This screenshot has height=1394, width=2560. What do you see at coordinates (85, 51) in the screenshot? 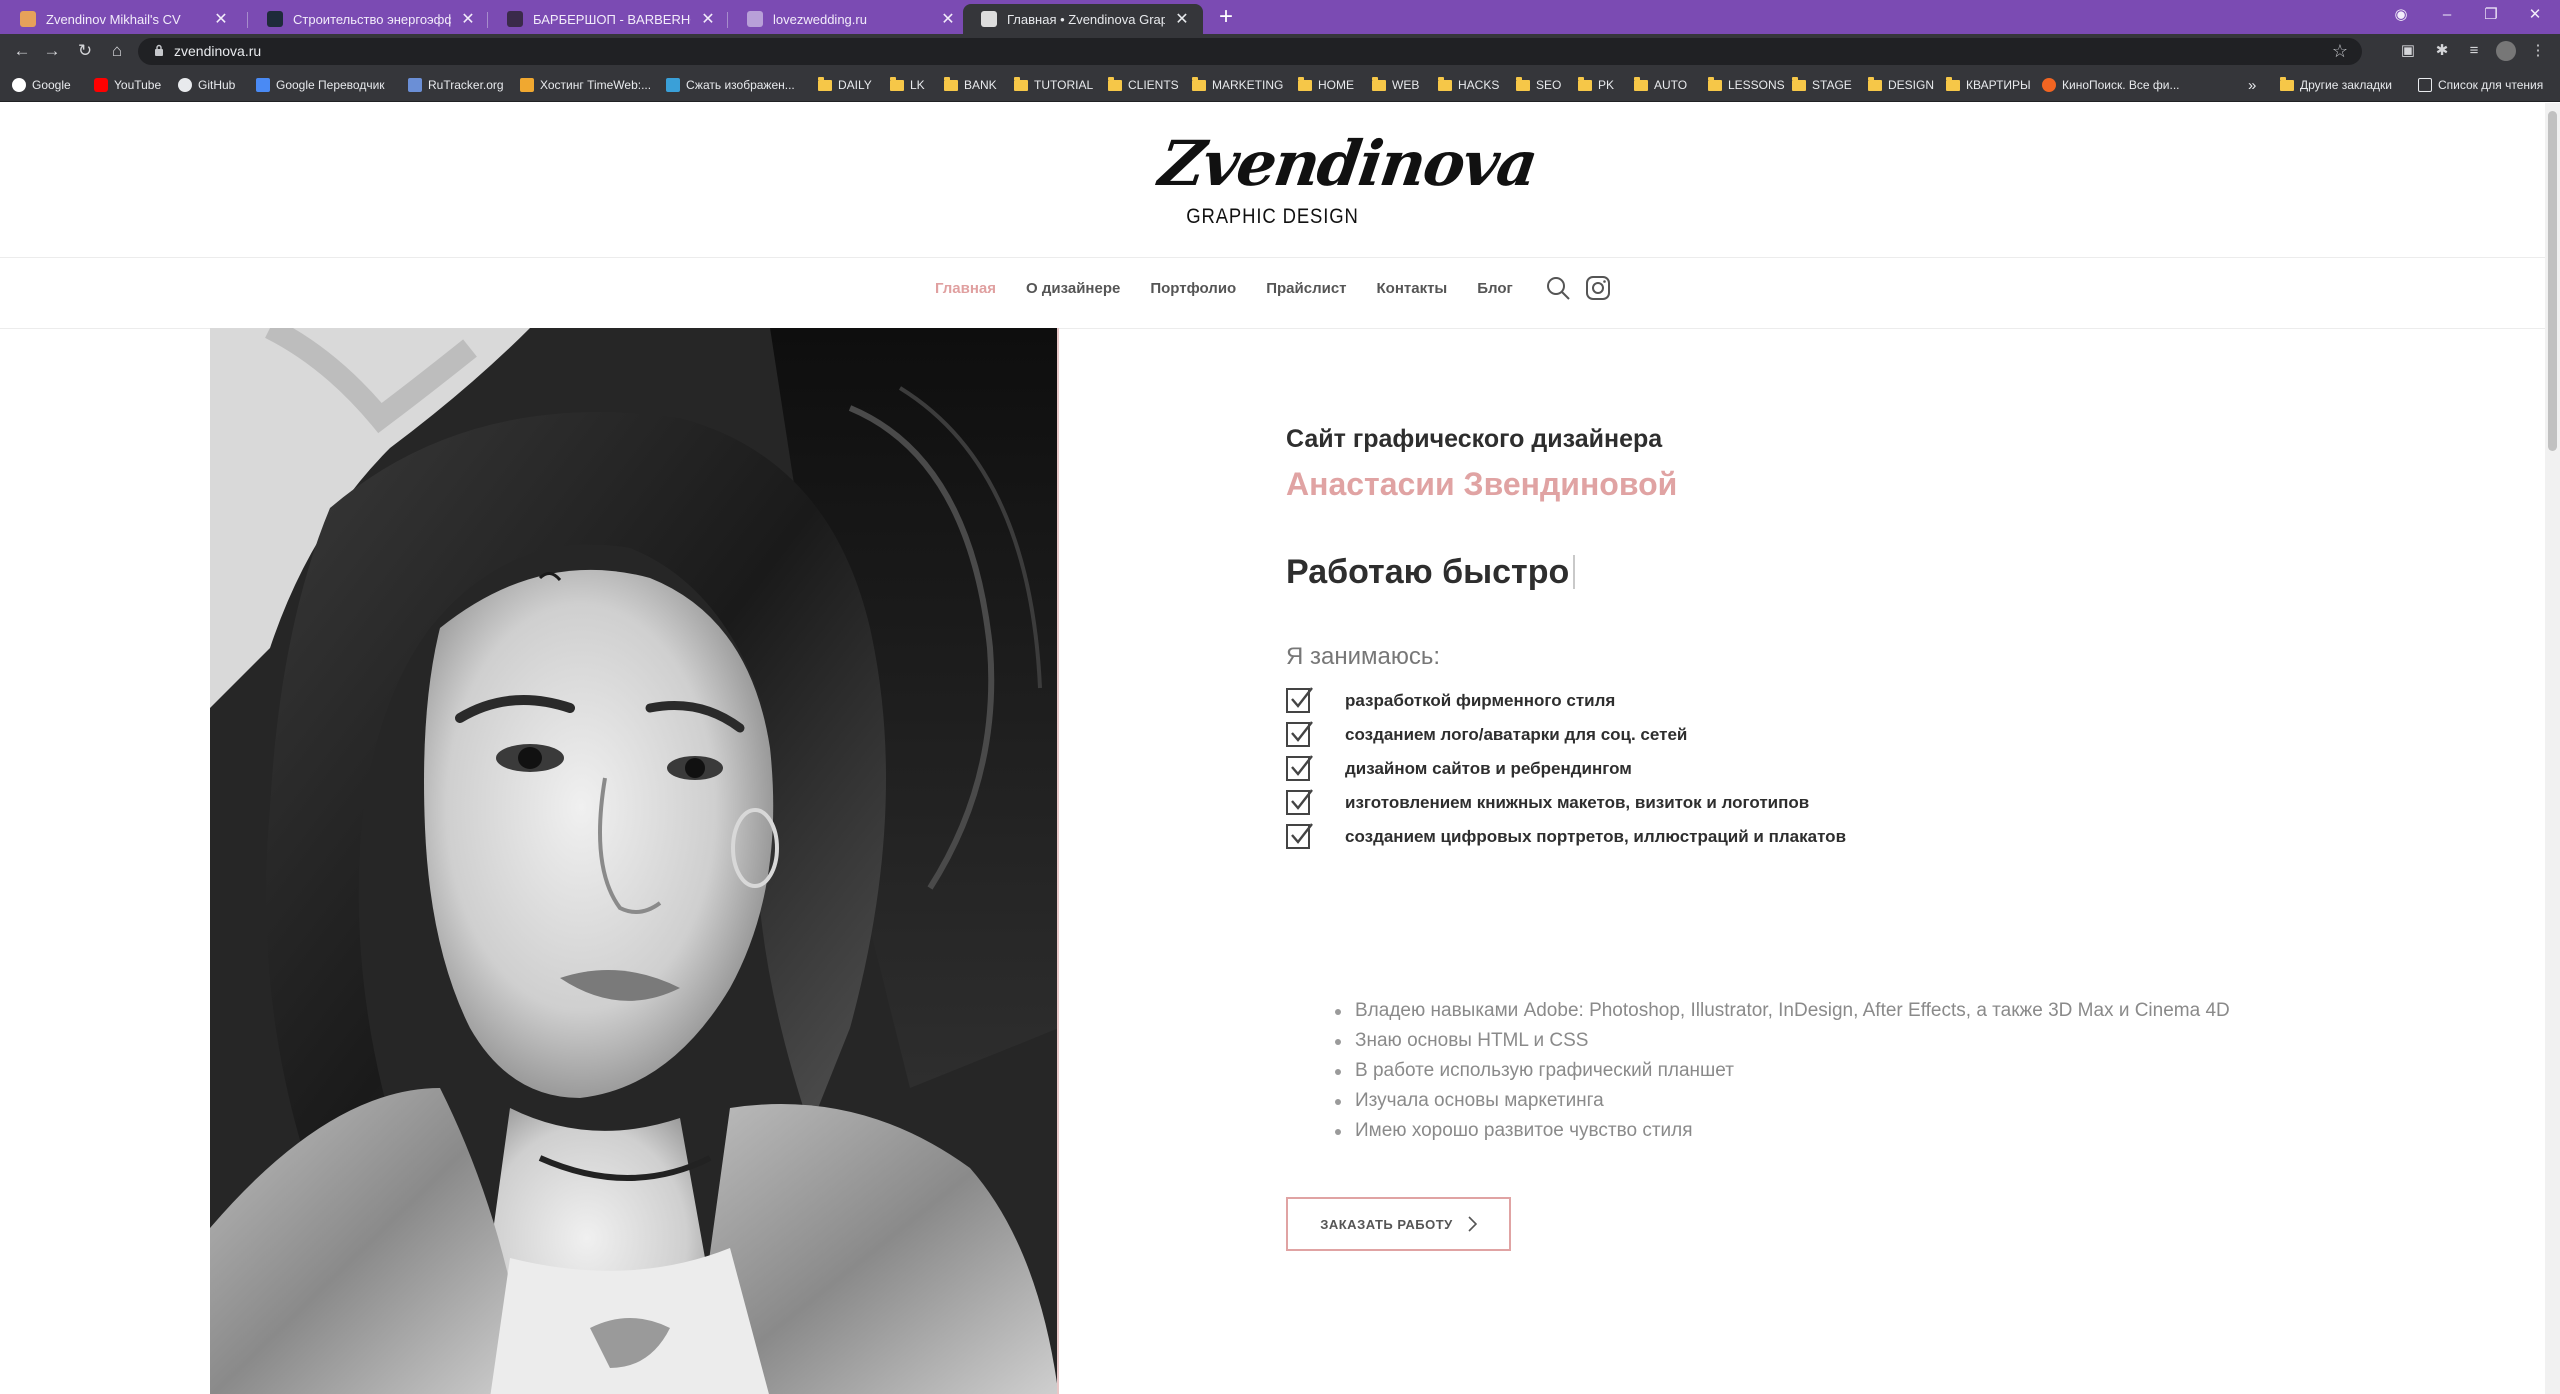
I see `reload-icon: ↻` at bounding box center [85, 51].